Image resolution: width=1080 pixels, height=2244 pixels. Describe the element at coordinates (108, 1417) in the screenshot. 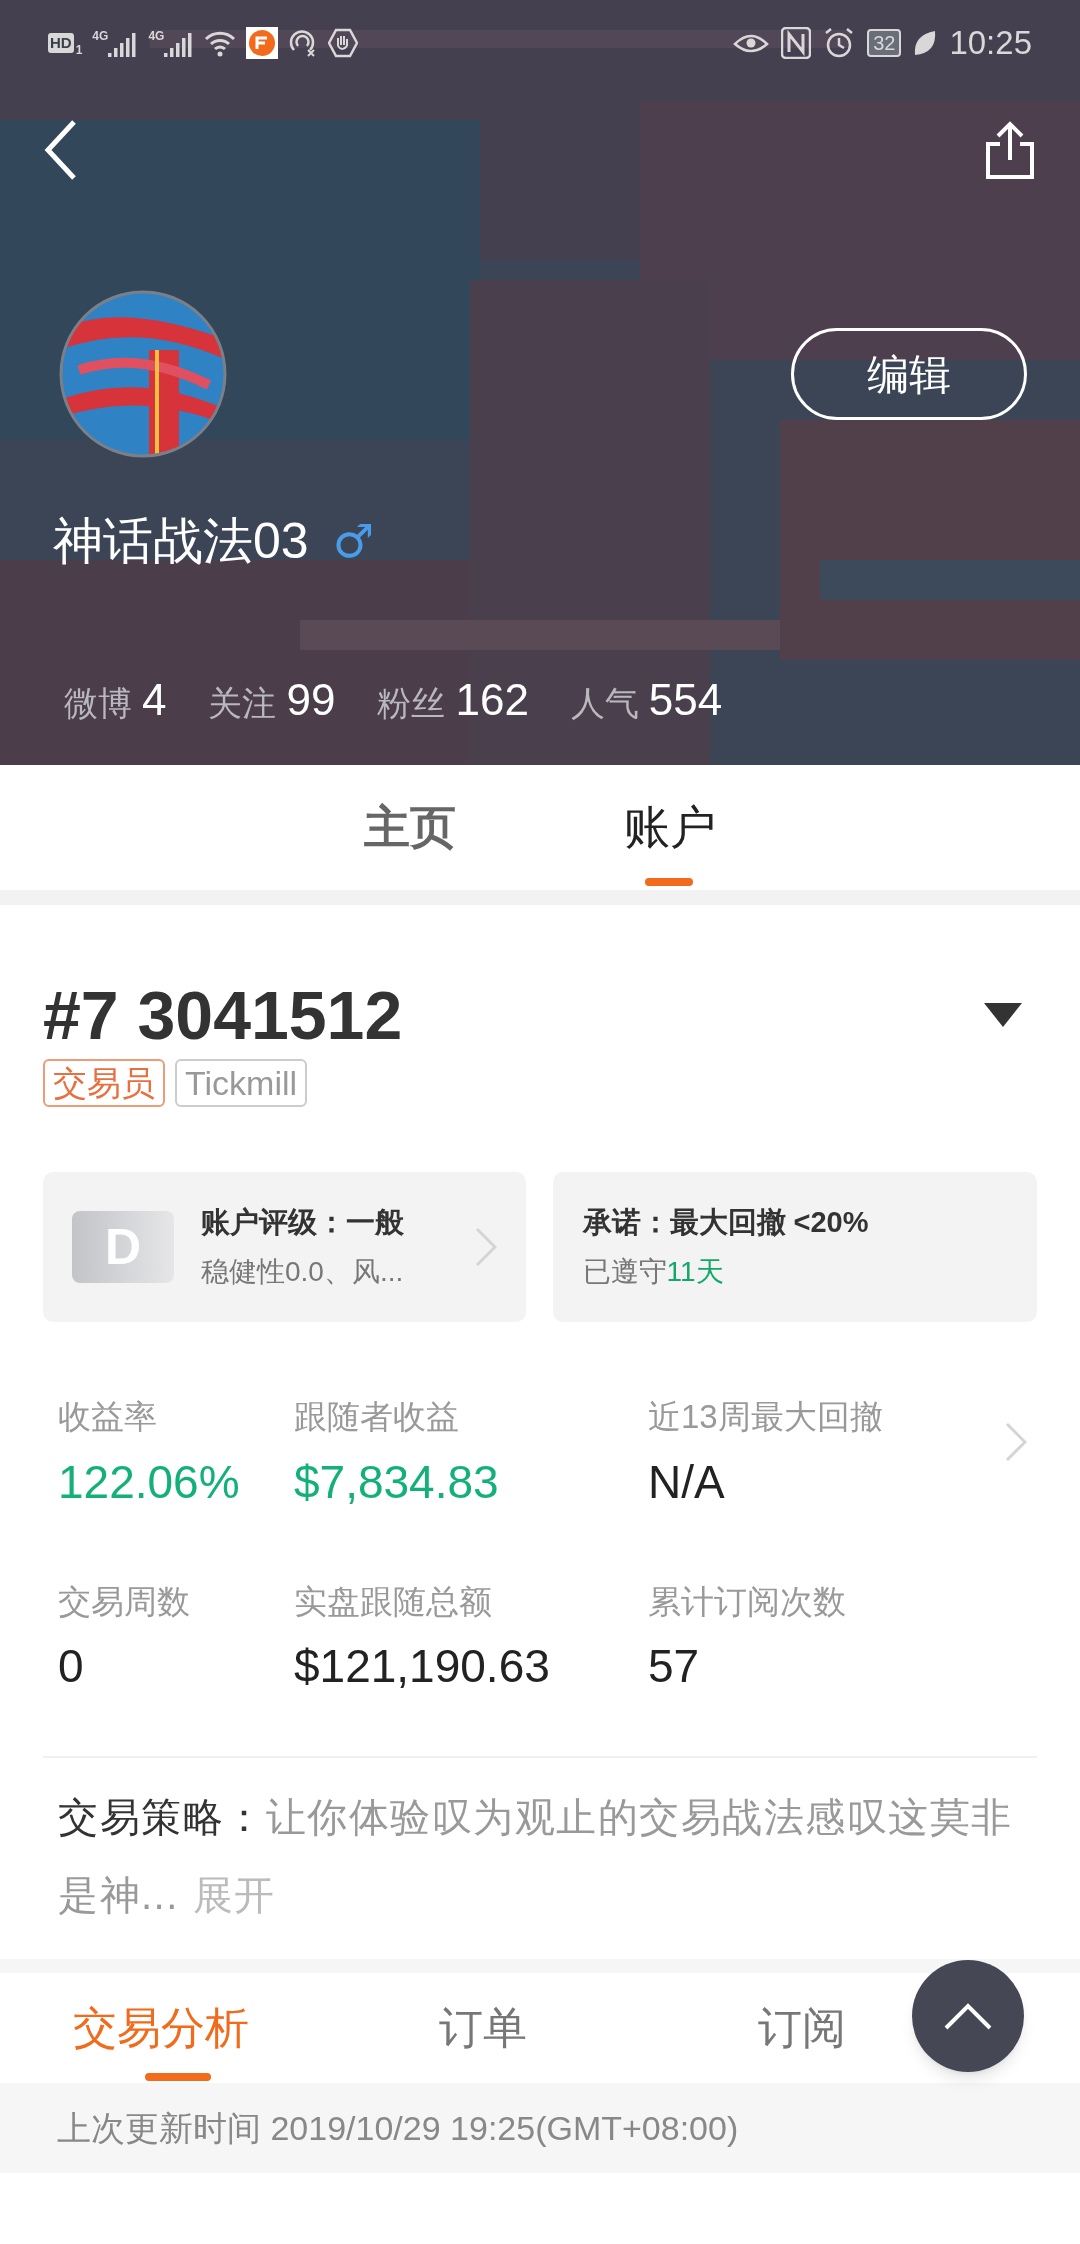

I see `metric-label: 收益率` at that location.